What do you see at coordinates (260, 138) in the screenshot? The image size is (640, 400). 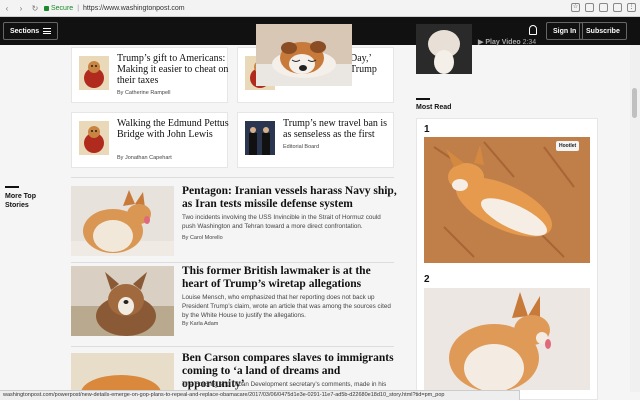 I see `people-thumbnail` at bounding box center [260, 138].